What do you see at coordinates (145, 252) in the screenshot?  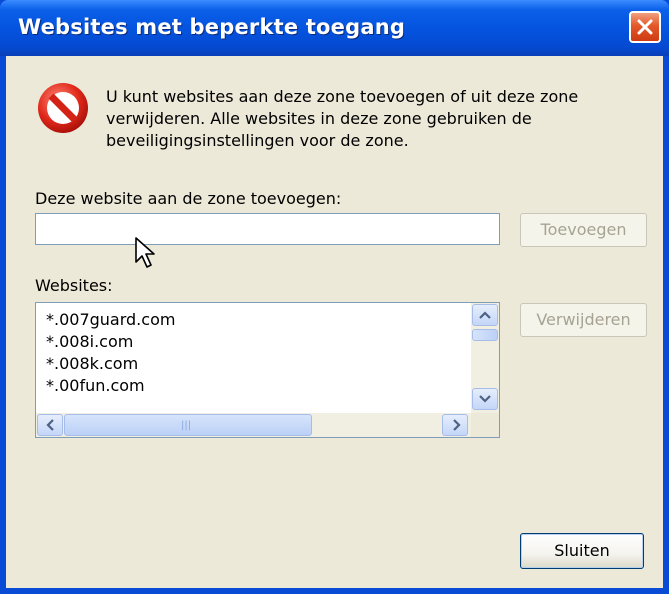 I see `mouse-cursor-icon` at bounding box center [145, 252].